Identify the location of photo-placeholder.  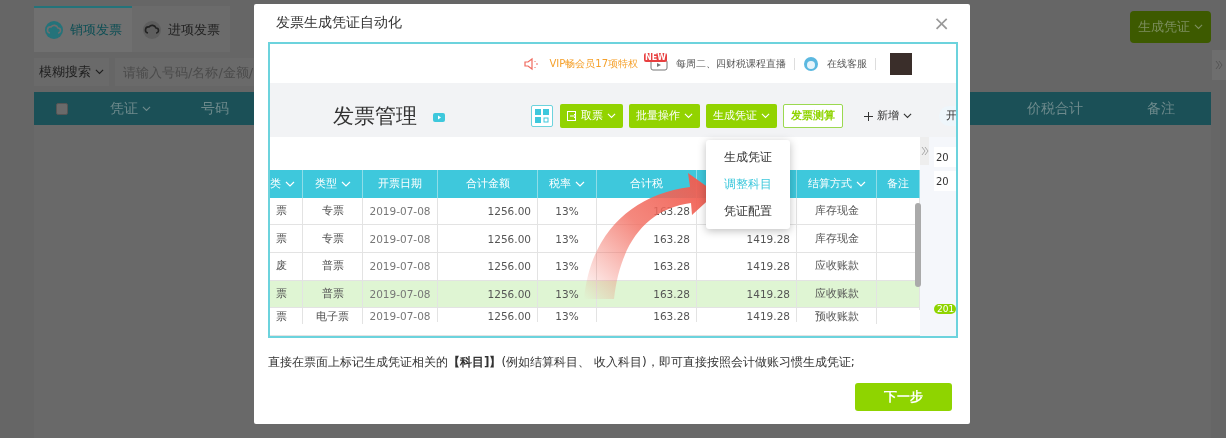
(901, 63).